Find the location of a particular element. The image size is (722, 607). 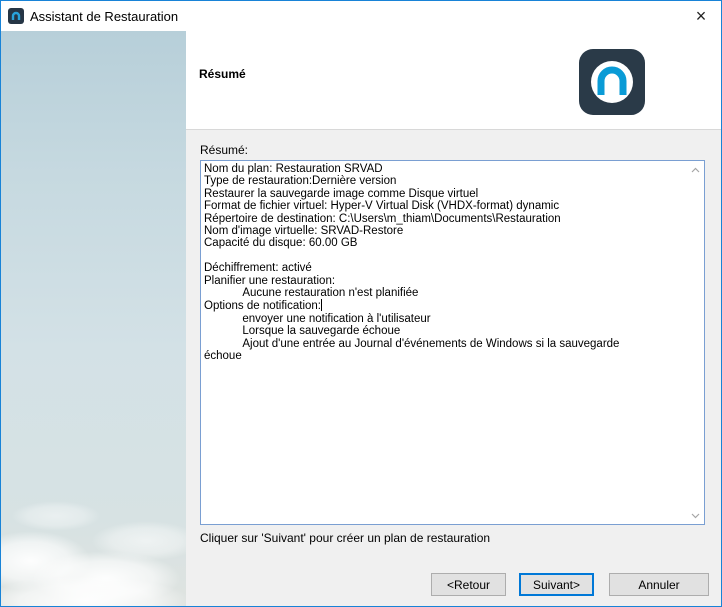

summary-line: échoue is located at coordinates (223, 356).